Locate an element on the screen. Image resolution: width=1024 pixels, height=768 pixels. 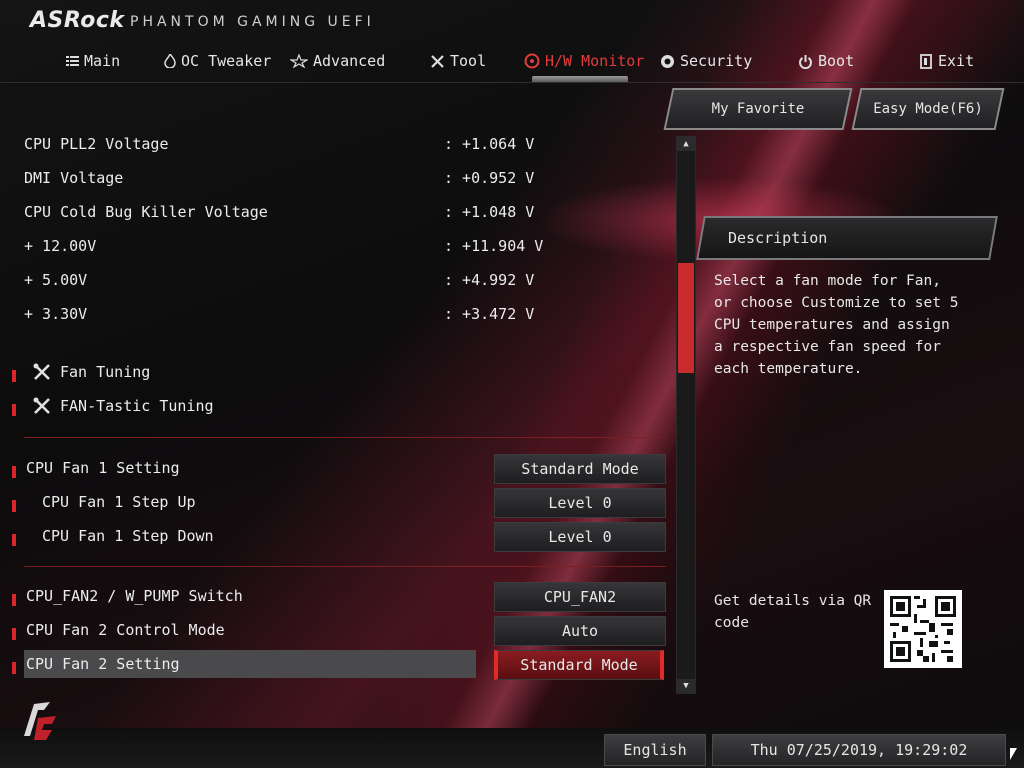
reading-value: : +4.992 V is located at coordinates (489, 280).